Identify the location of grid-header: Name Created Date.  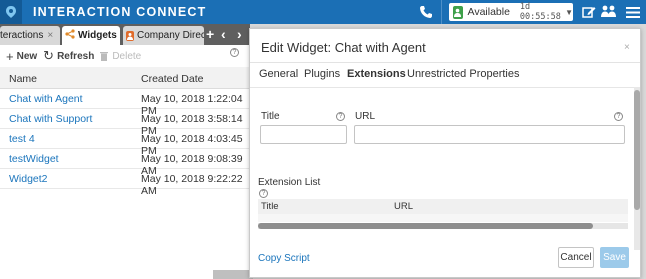
(125, 78).